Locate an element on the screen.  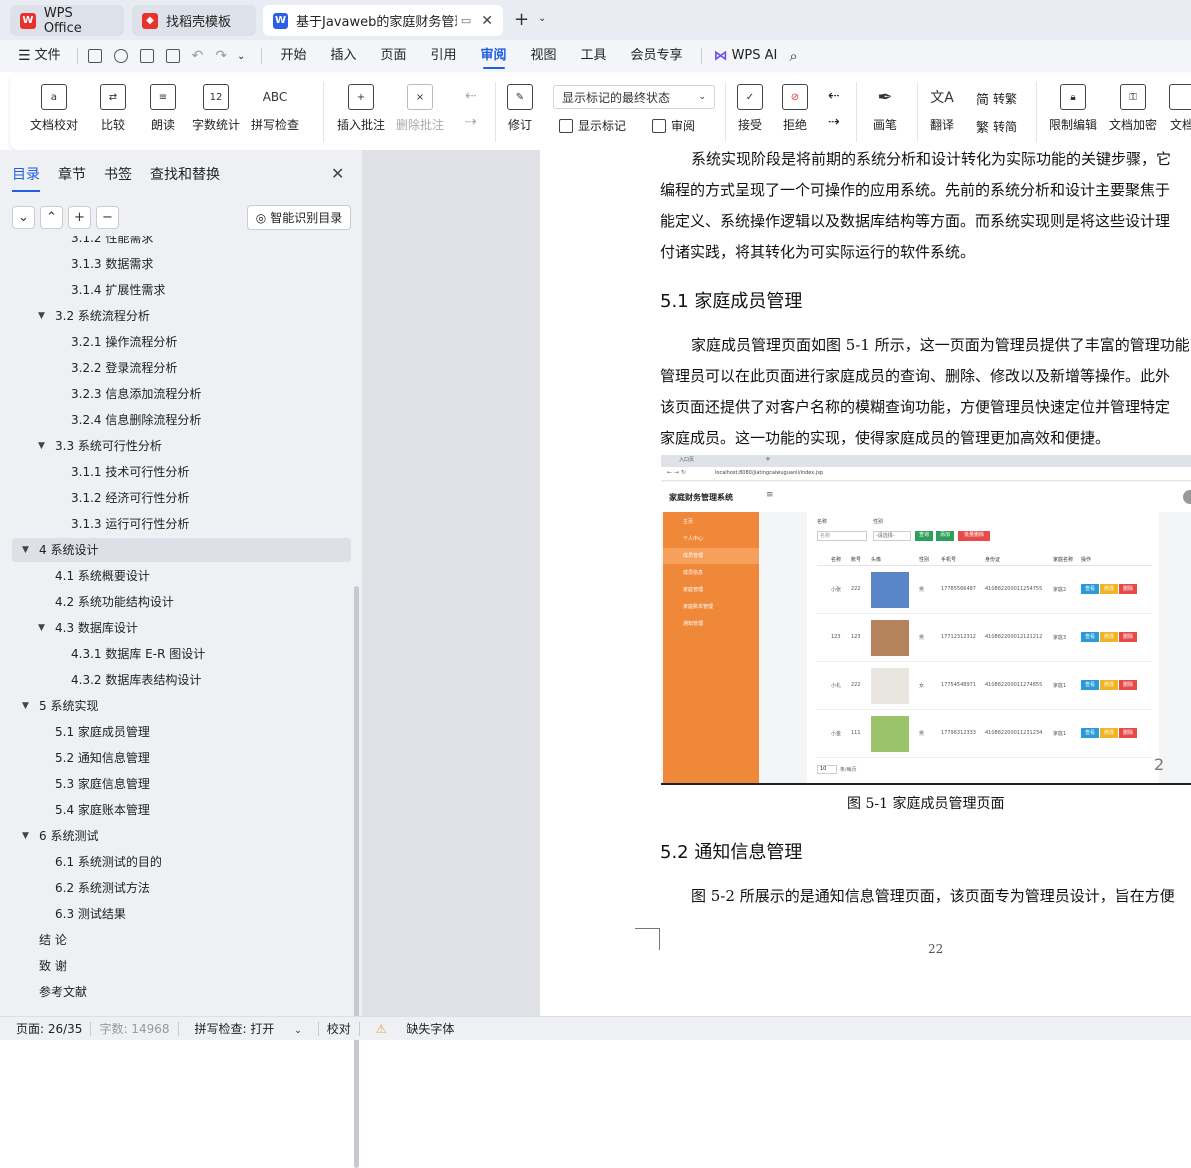
translate-button: 文A 翻译 is located at coordinates (942, 108).